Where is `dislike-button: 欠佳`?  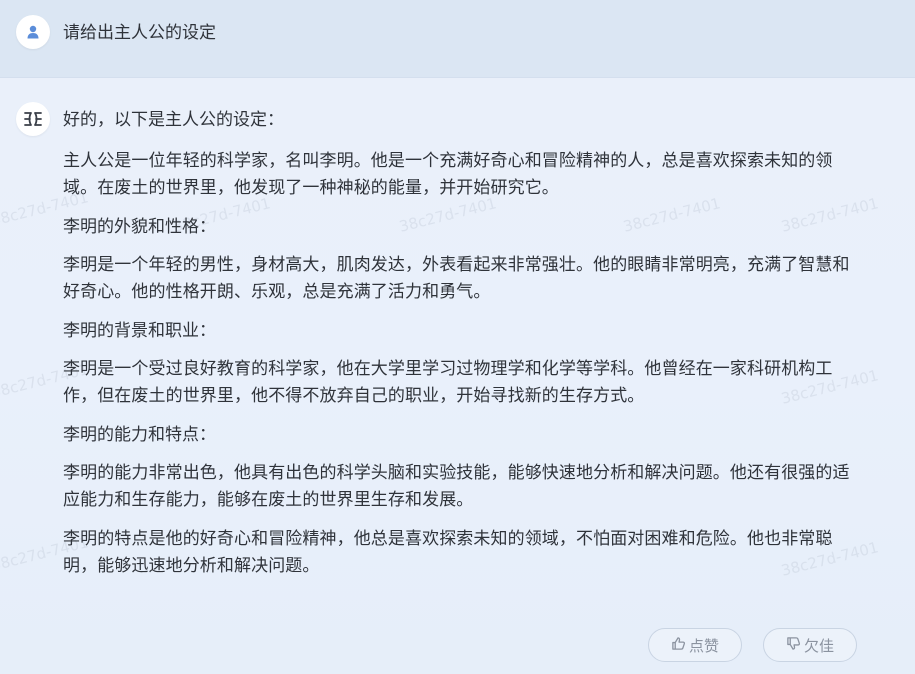 dislike-button: 欠佳 is located at coordinates (810, 645).